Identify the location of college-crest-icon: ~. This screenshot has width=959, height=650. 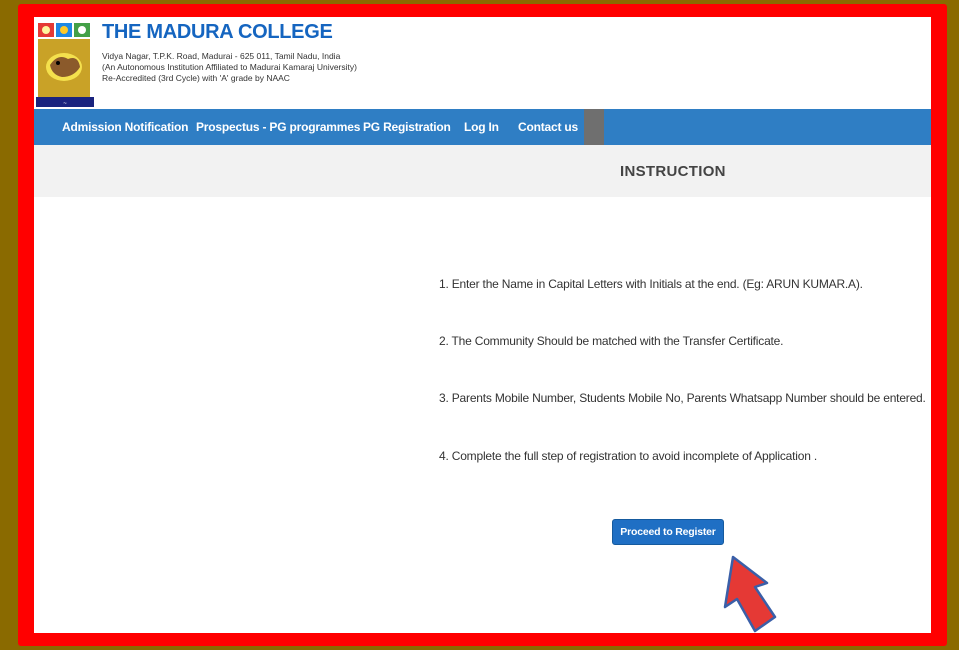
(65, 63).